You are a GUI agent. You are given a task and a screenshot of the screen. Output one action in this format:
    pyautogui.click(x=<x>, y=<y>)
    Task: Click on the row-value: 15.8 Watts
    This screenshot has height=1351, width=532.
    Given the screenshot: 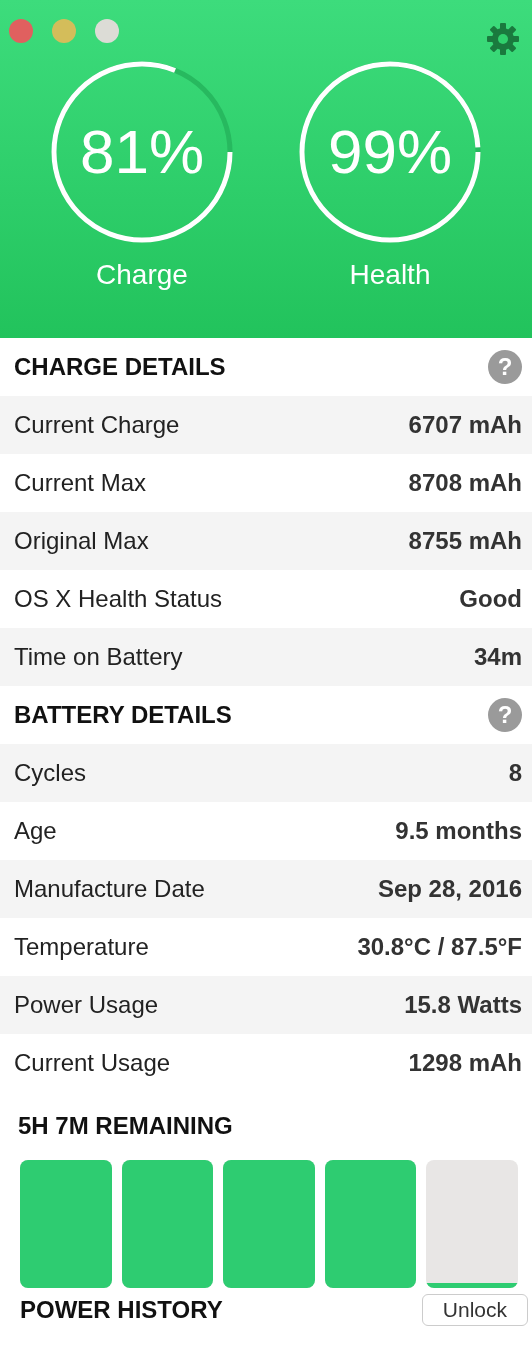 What is the action you would take?
    pyautogui.click(x=463, y=1005)
    